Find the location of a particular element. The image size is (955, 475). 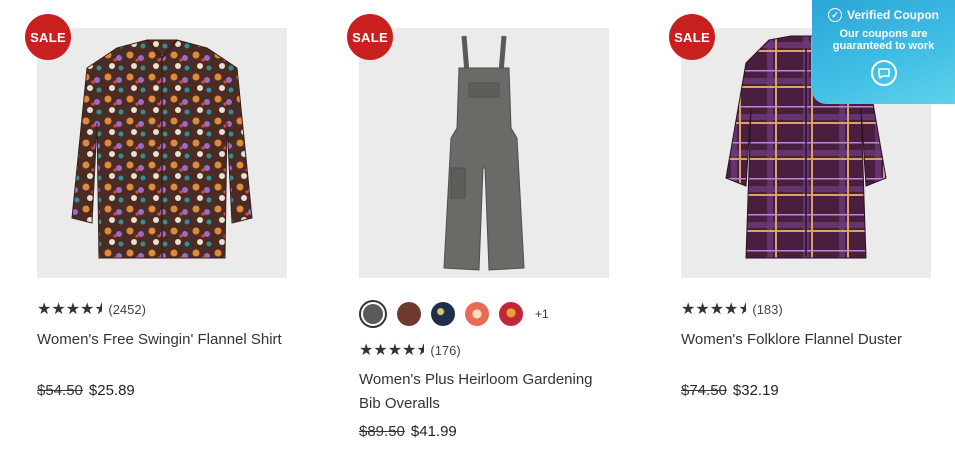

sale-price: $41.99 is located at coordinates (433, 431).